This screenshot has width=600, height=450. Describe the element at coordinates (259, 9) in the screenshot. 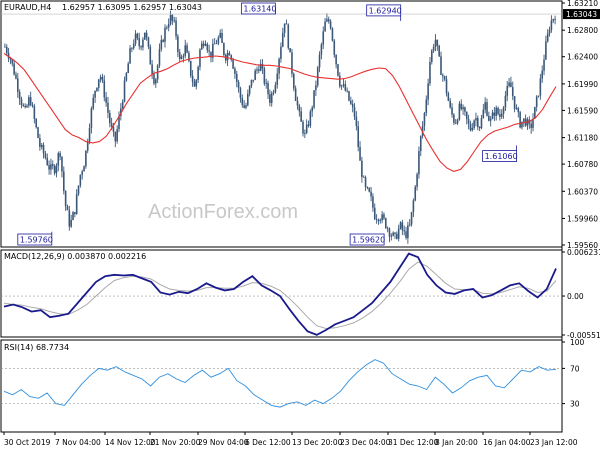

I see `annotation-label: 1.63140` at that location.